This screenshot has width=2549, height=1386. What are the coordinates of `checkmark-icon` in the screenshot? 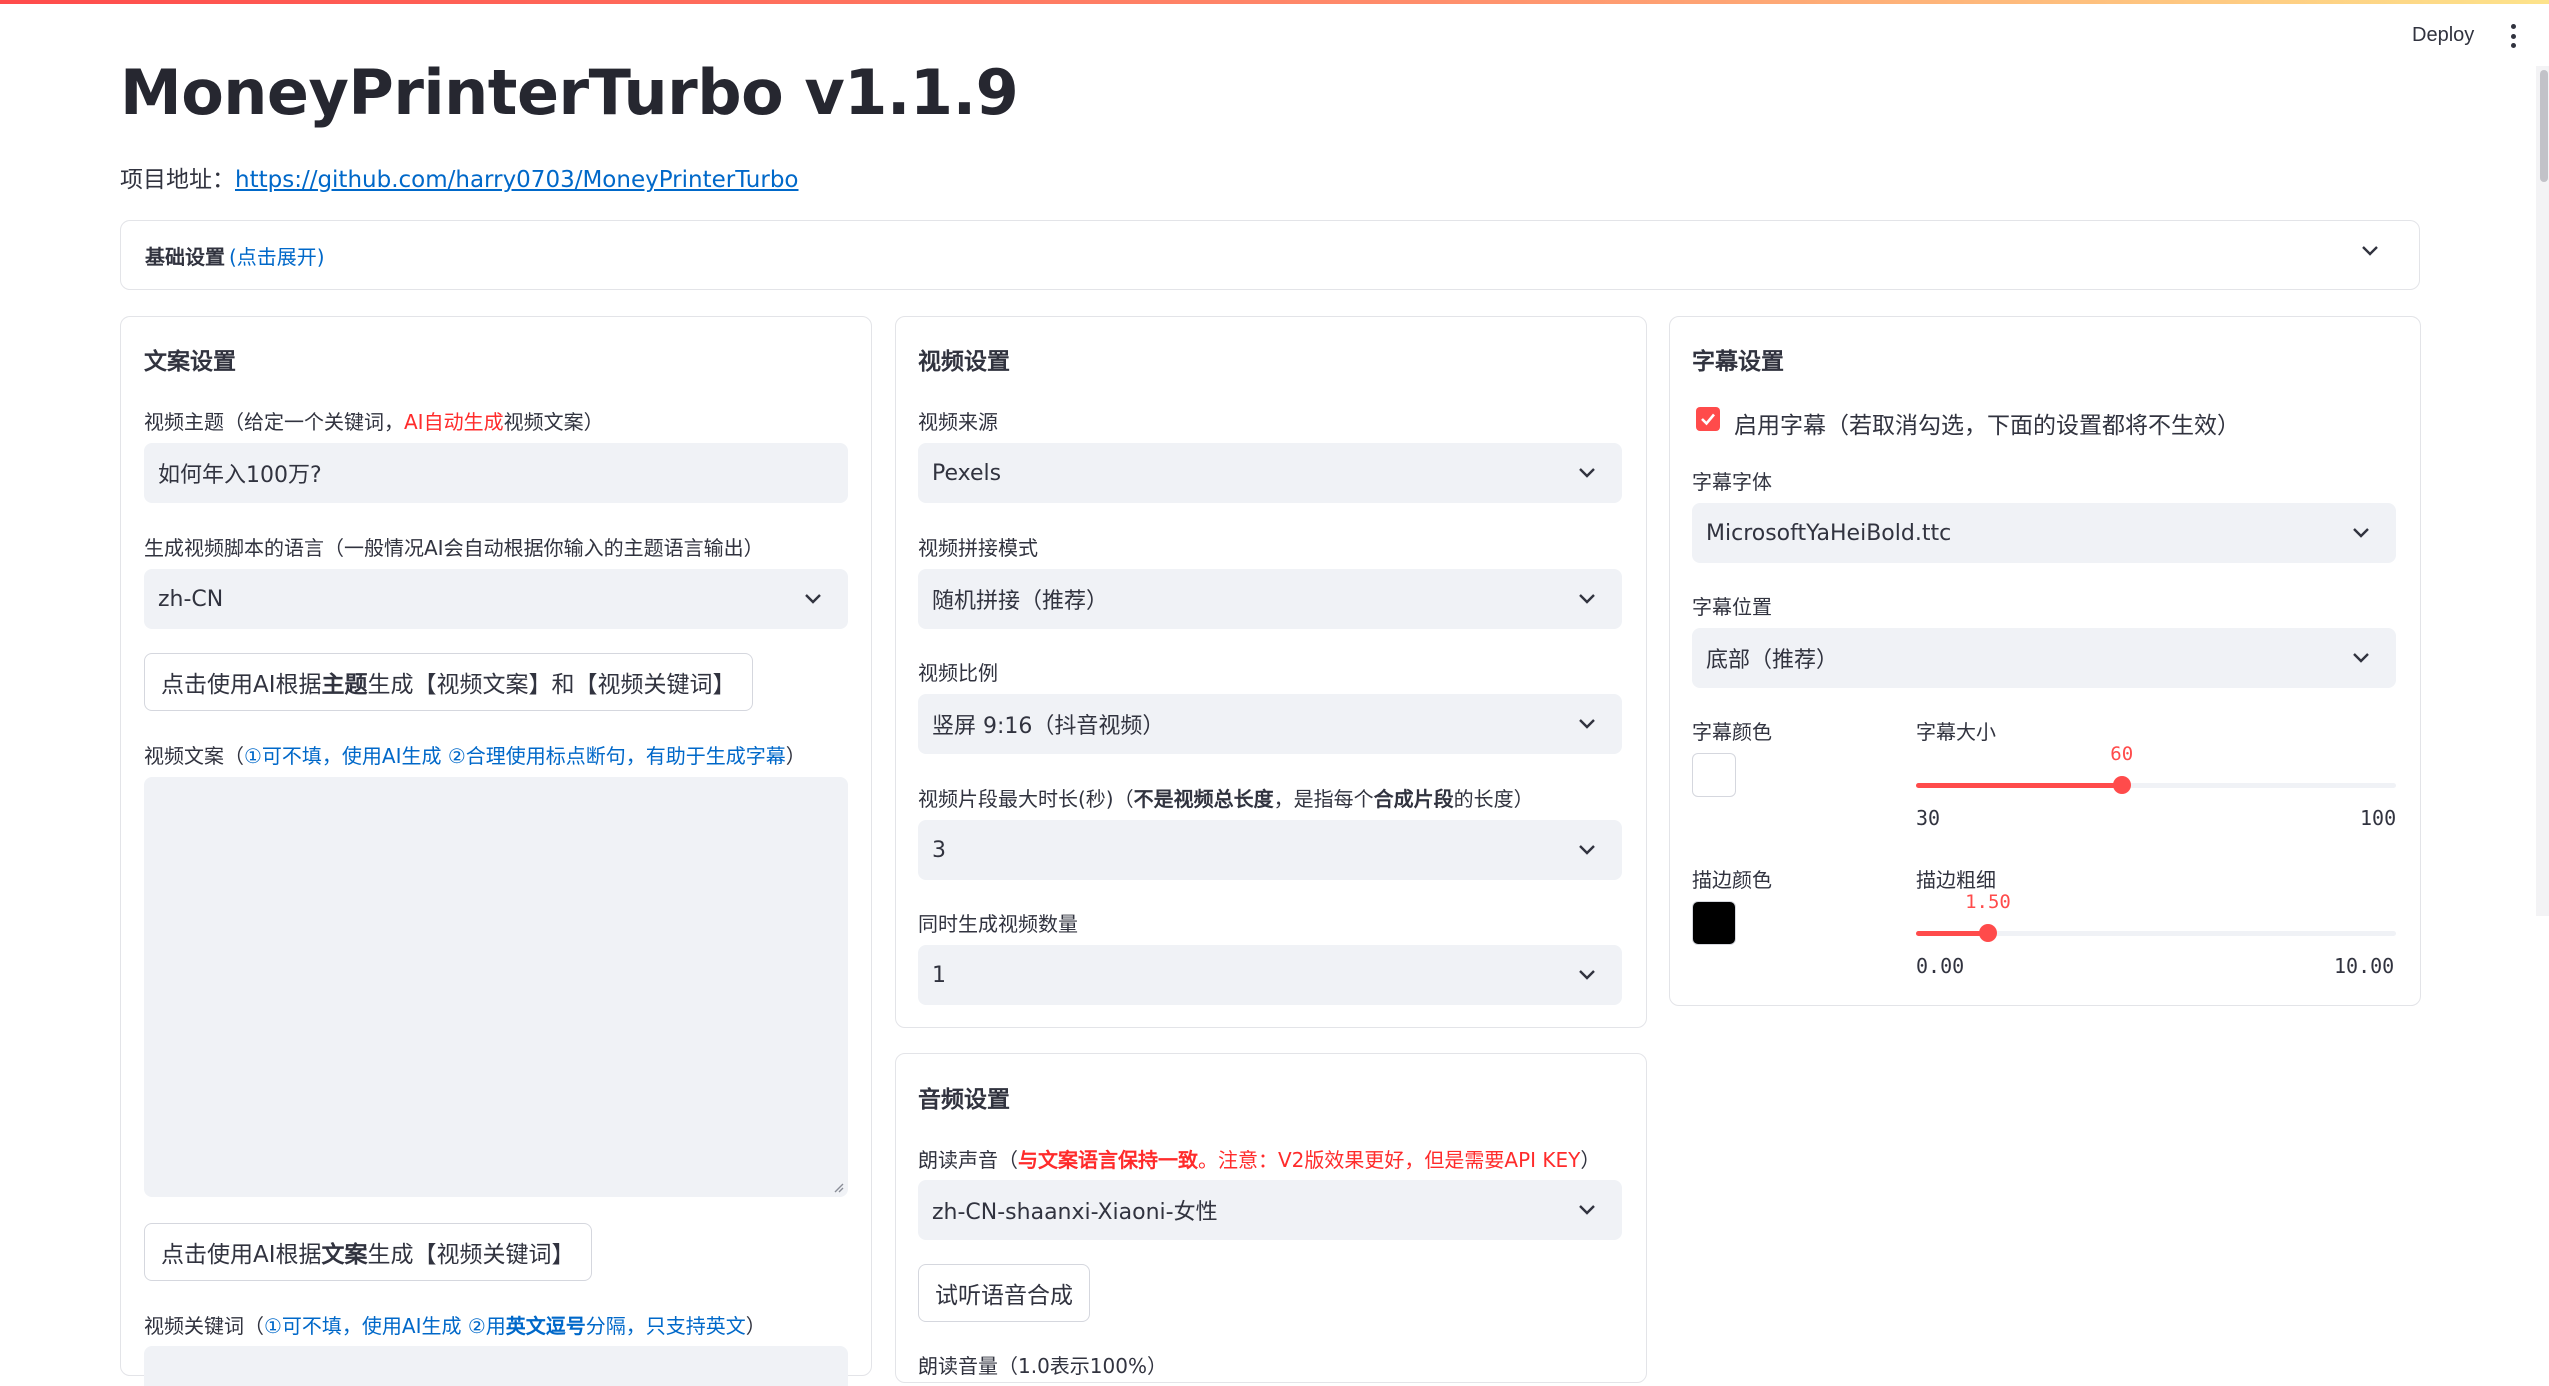 It's located at (1708, 419).